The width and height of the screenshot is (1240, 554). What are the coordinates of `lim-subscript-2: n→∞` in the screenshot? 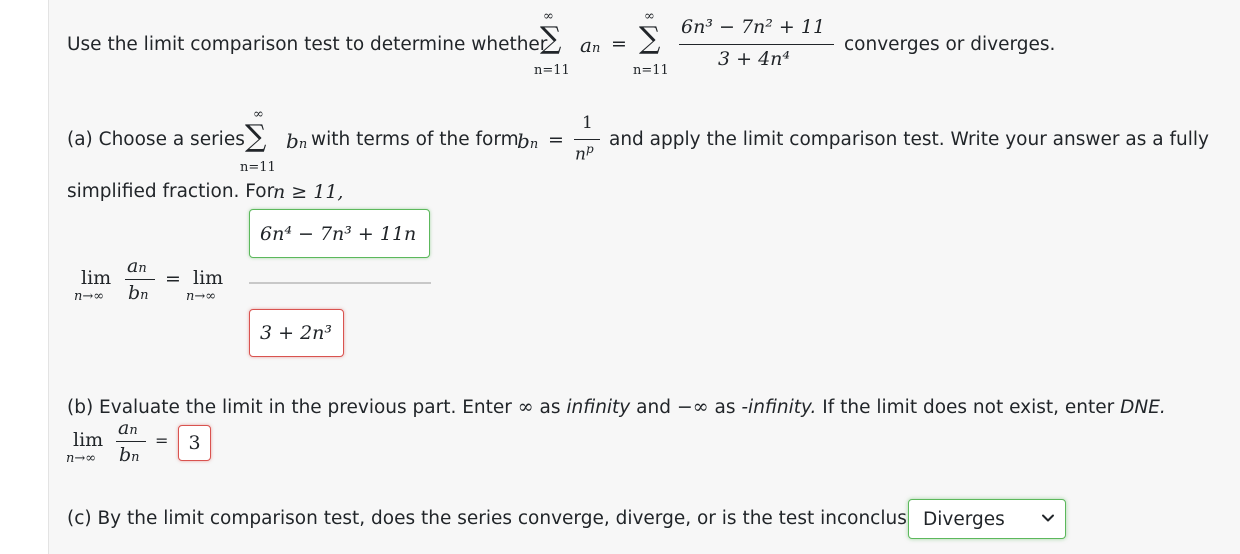 It's located at (201, 296).